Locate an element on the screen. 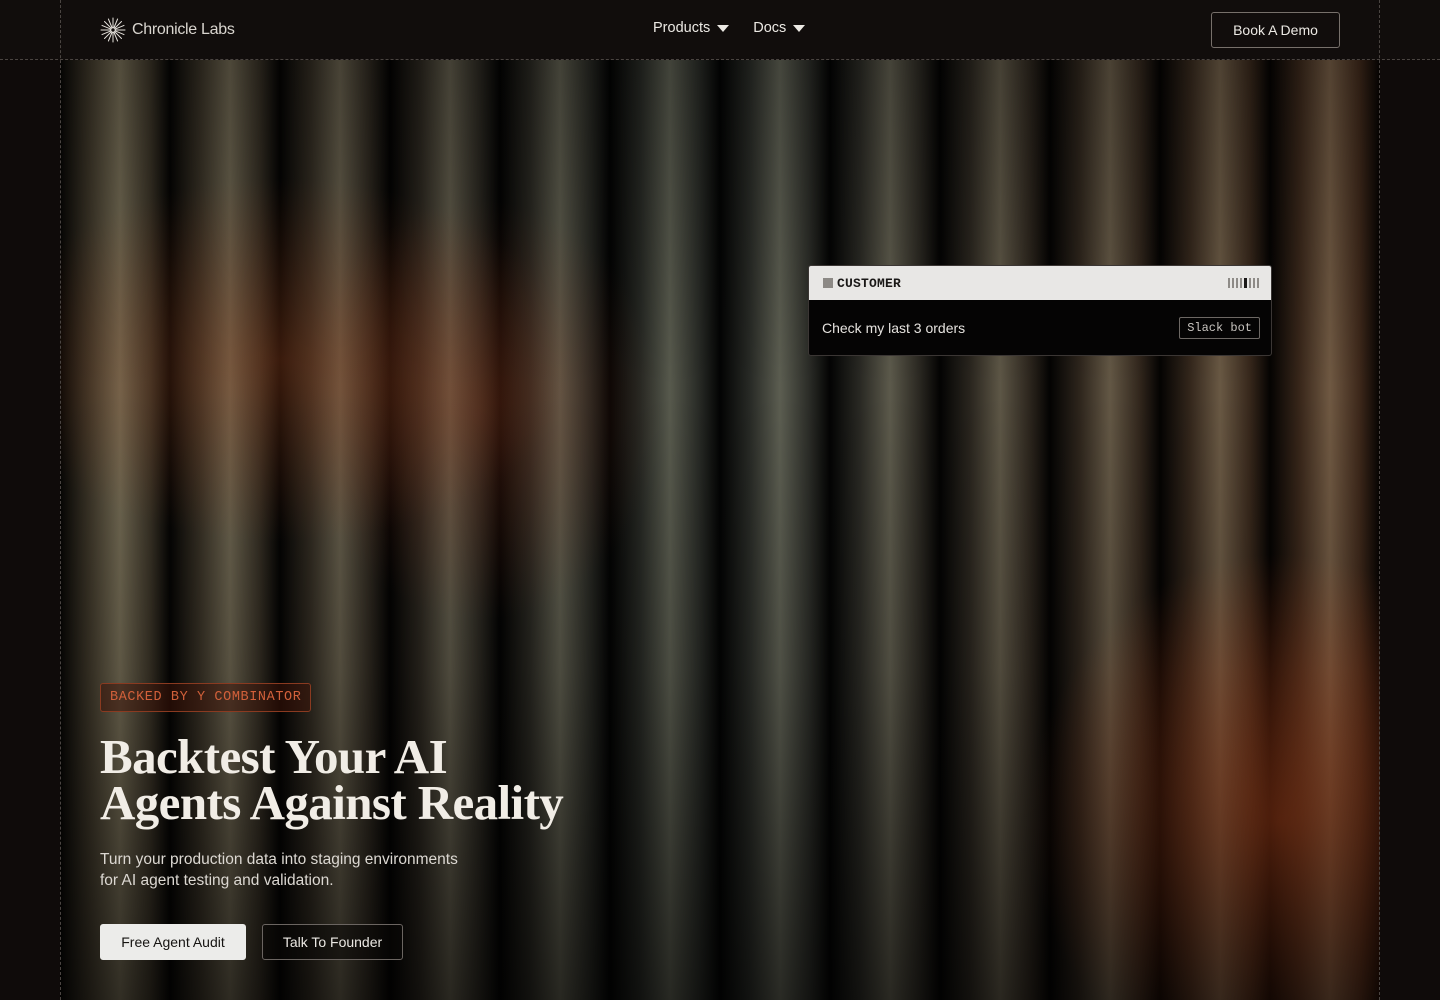  book-demo-button: Book A Demo is located at coordinates (1275, 30).